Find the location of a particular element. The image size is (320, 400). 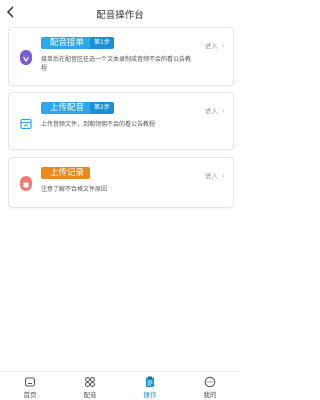

home-icon is located at coordinates (30, 382).